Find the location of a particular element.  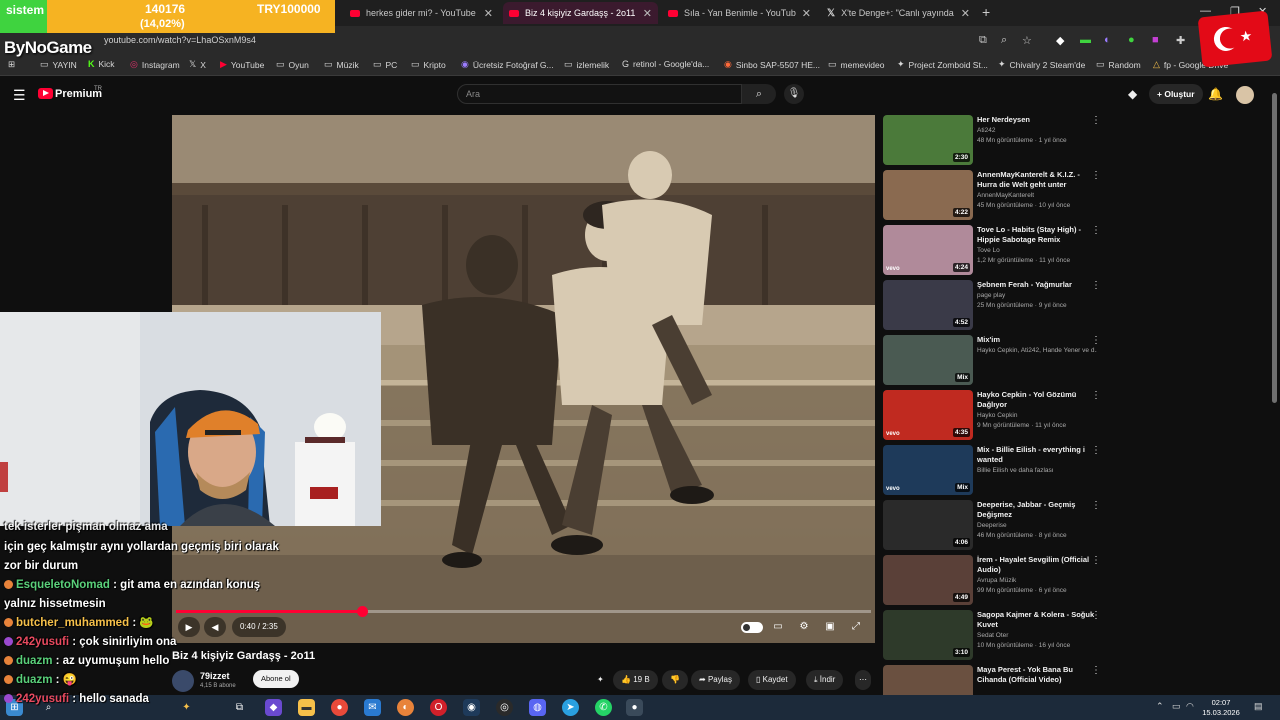

video-thumbnail: 4:06 is located at coordinates (928, 525).